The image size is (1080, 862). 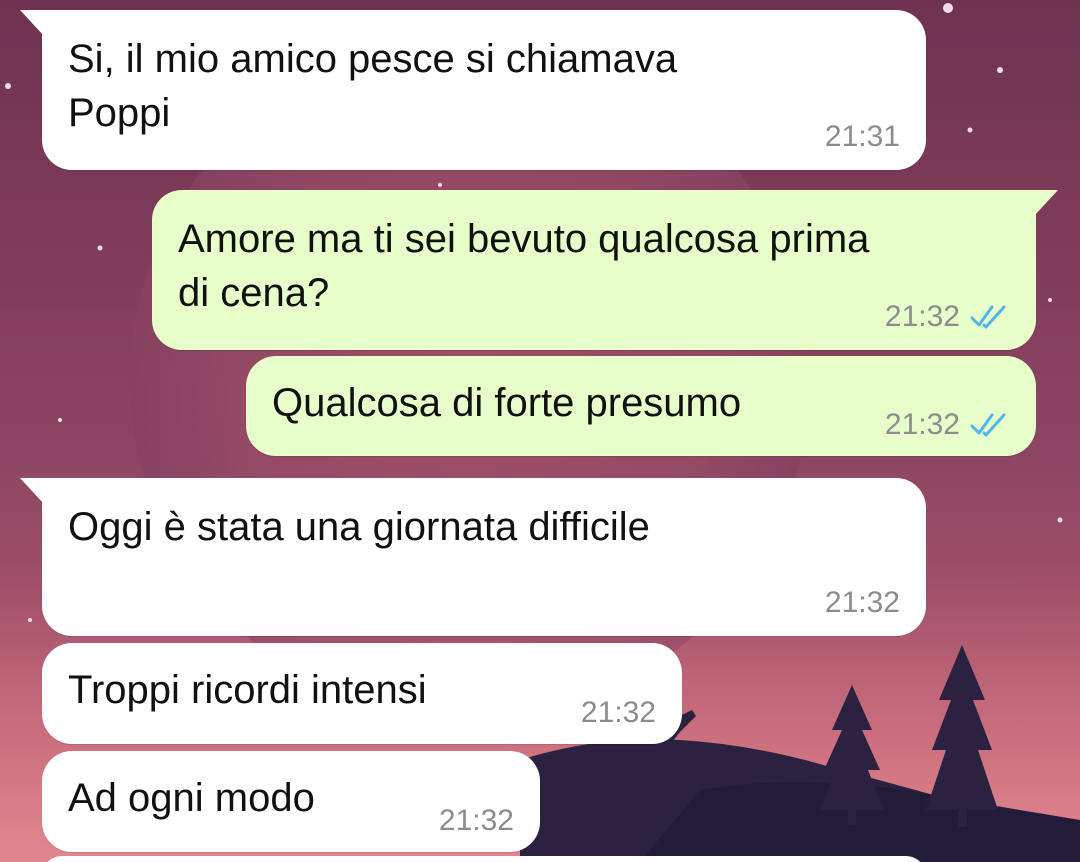 I want to click on message-bubble-incoming: Troppi ricordi intensi 21:32, so click(x=362, y=693).